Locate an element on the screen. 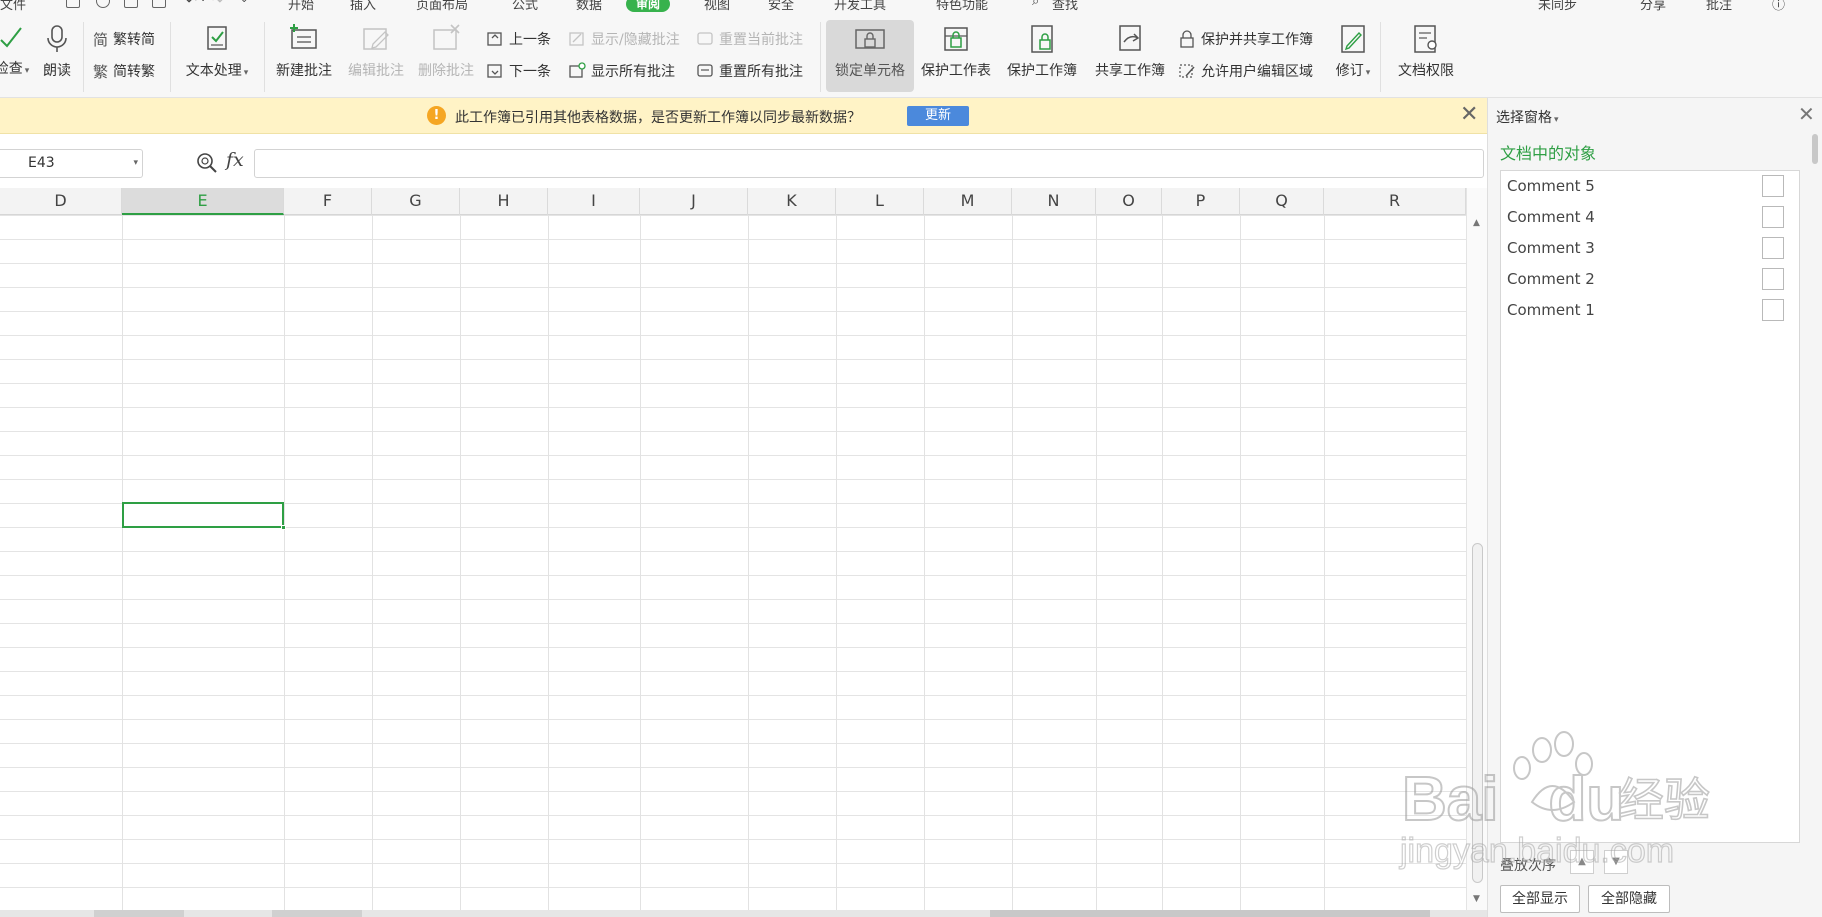  column-header-d: D is located at coordinates (61, 201).